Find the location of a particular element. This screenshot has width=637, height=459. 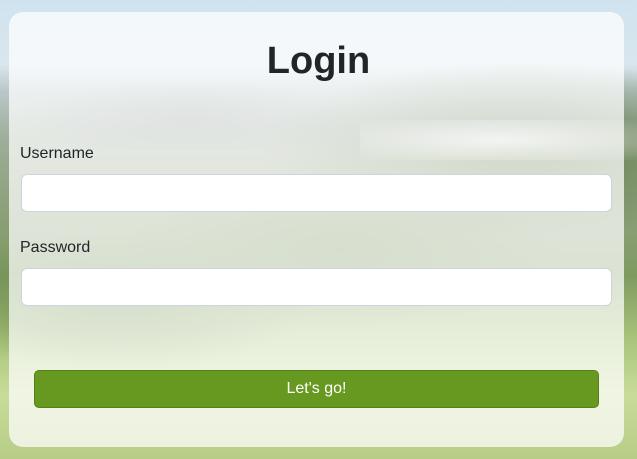

username-label: Username is located at coordinates (57, 153).